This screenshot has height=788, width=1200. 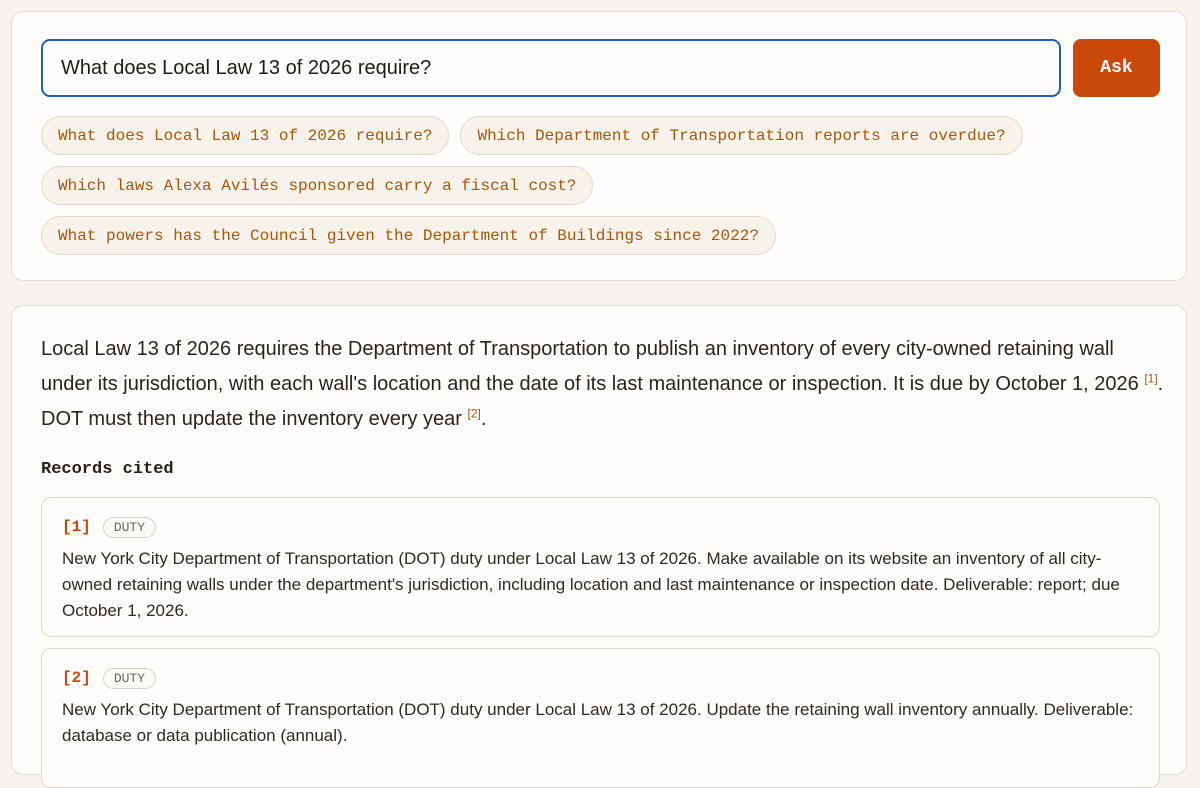 I want to click on citation-link-2: [2], so click(x=474, y=413).